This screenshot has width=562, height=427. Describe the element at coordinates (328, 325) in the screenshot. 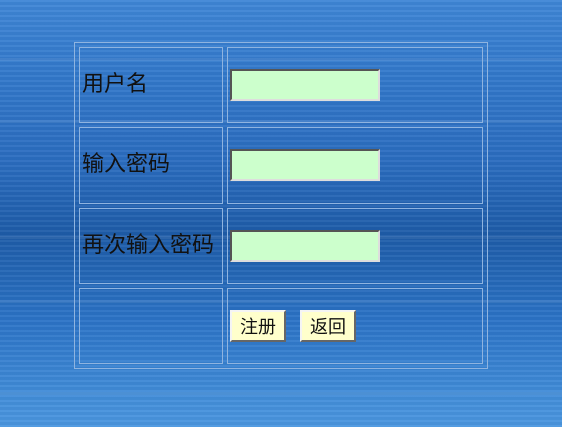

I see `back-button: 返回` at that location.